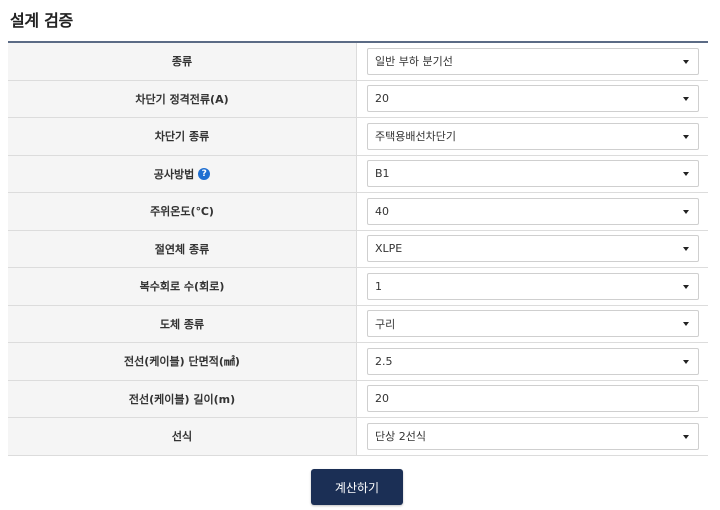  I want to click on form-label-ambient-temp: 주위온도(℃), so click(182, 211).